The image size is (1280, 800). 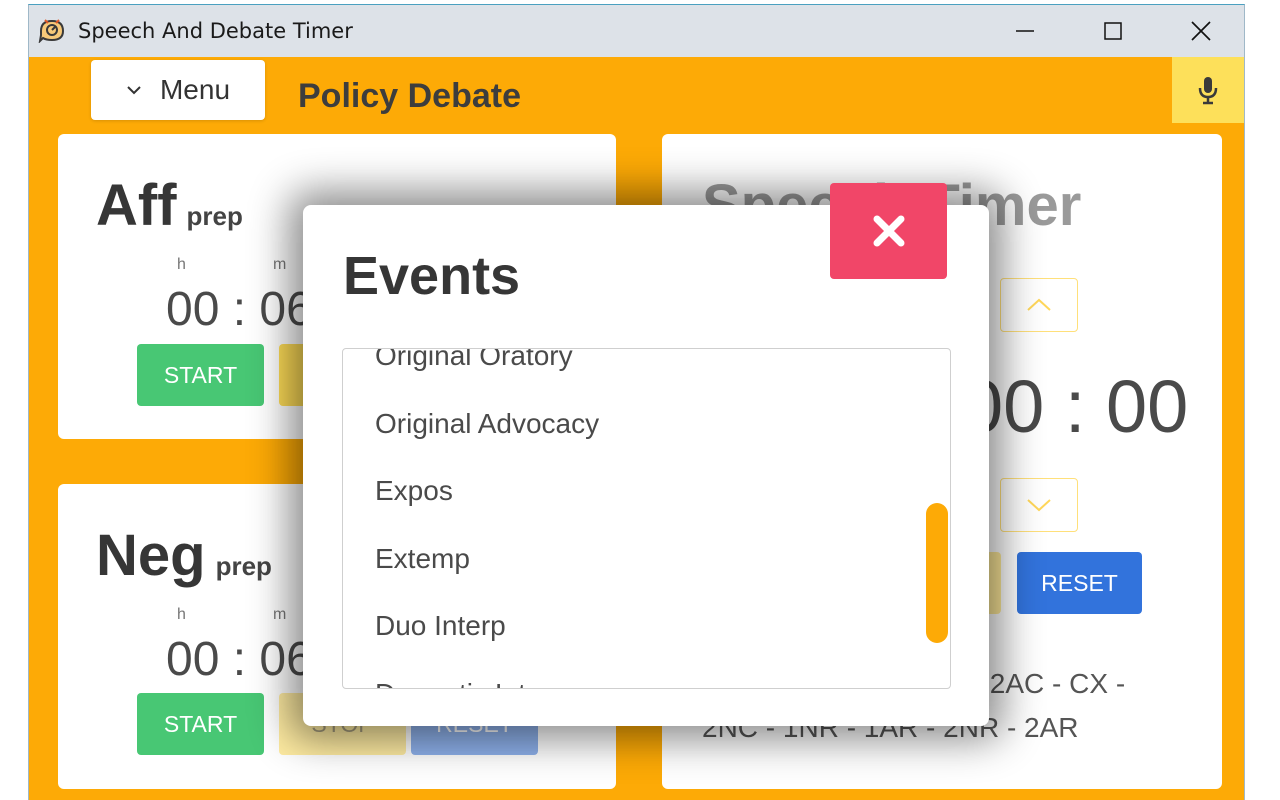 I want to click on speech-reset-button: RESET, so click(x=1079, y=583).